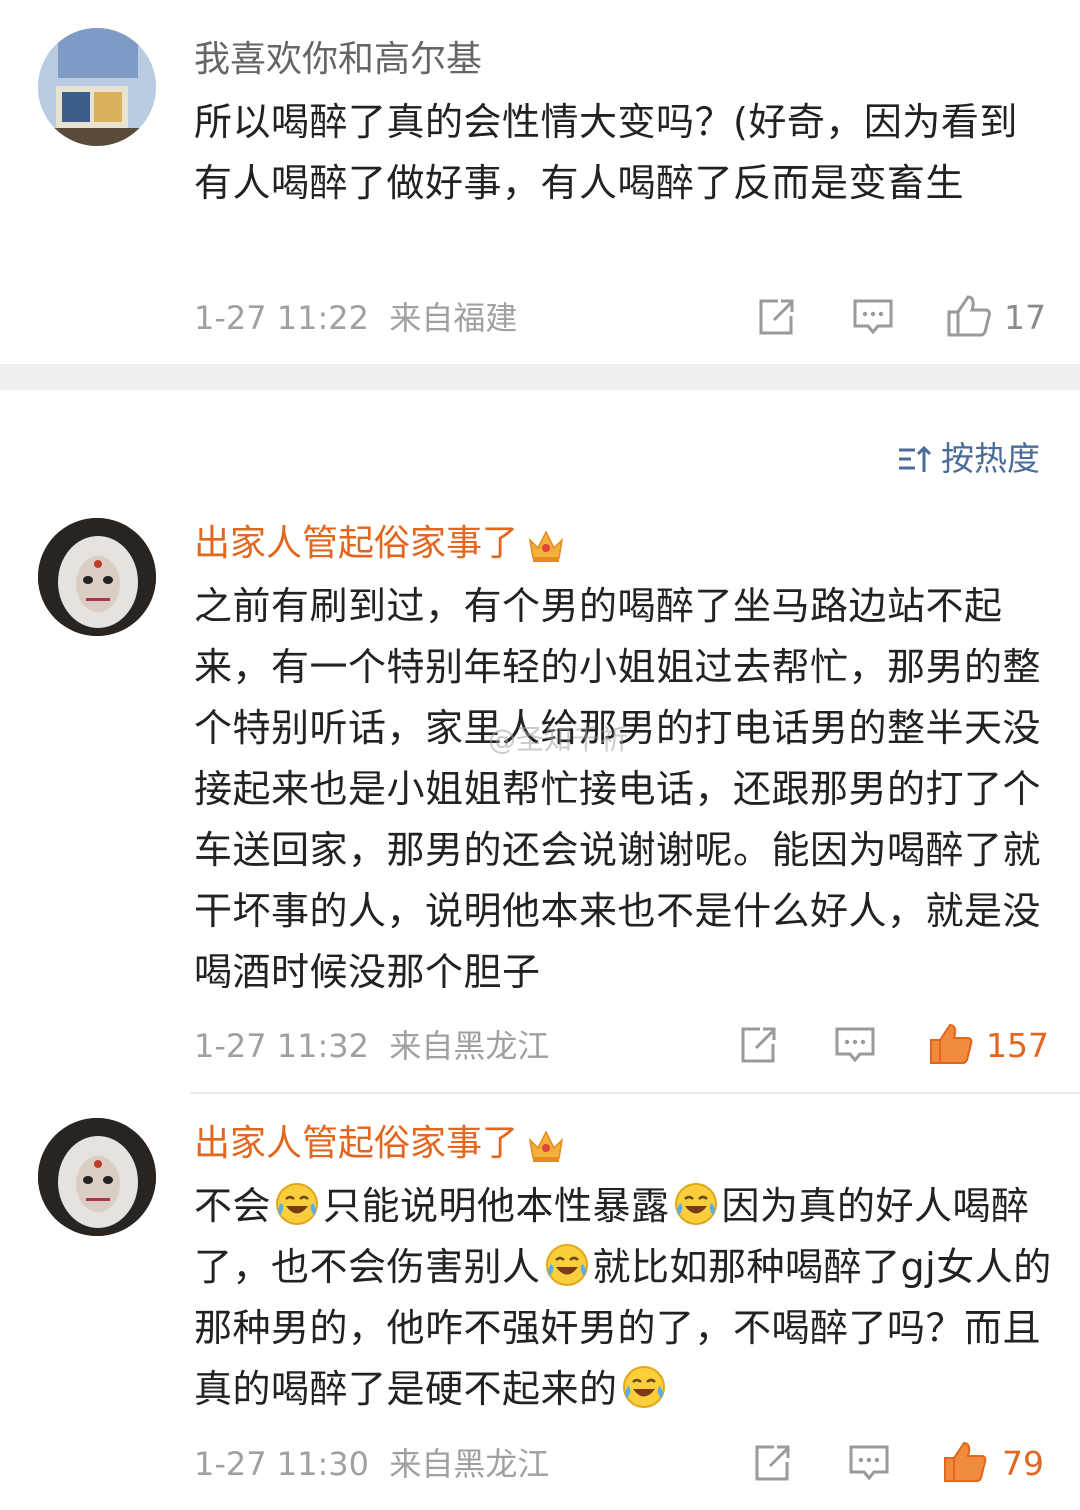 This screenshot has height=1510, width=1080. I want to click on comment-location: 来自福建, so click(453, 318).